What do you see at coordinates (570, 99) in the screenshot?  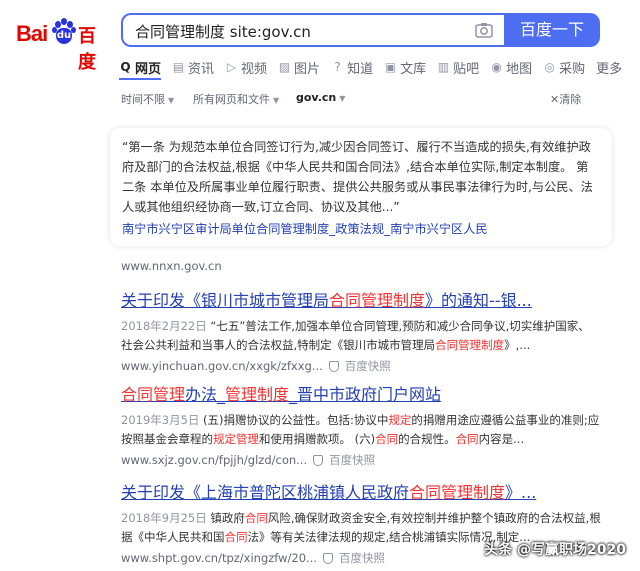 I see `clear-label: 清除` at bounding box center [570, 99].